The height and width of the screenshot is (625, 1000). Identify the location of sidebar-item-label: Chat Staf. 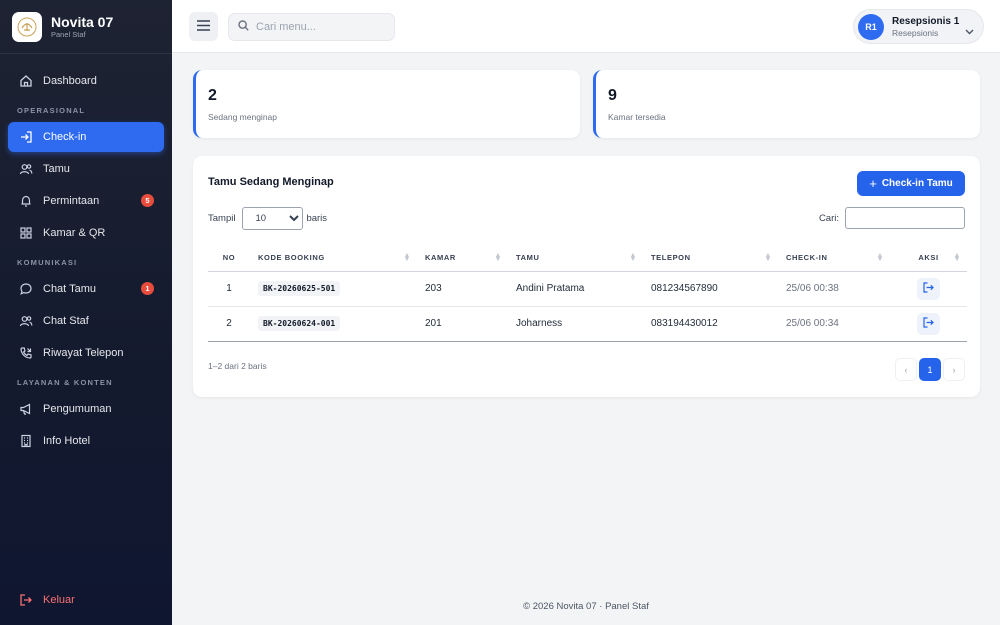
(66, 321).